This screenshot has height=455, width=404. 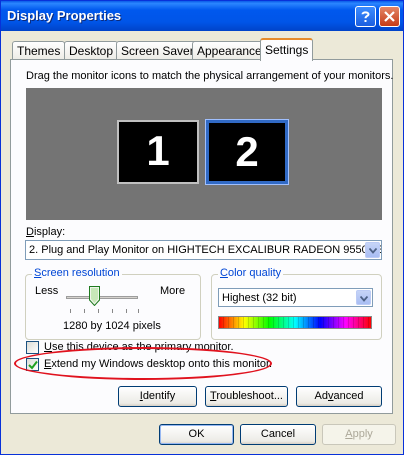 I want to click on title-bar: Display Properties, so click(x=202, y=16).